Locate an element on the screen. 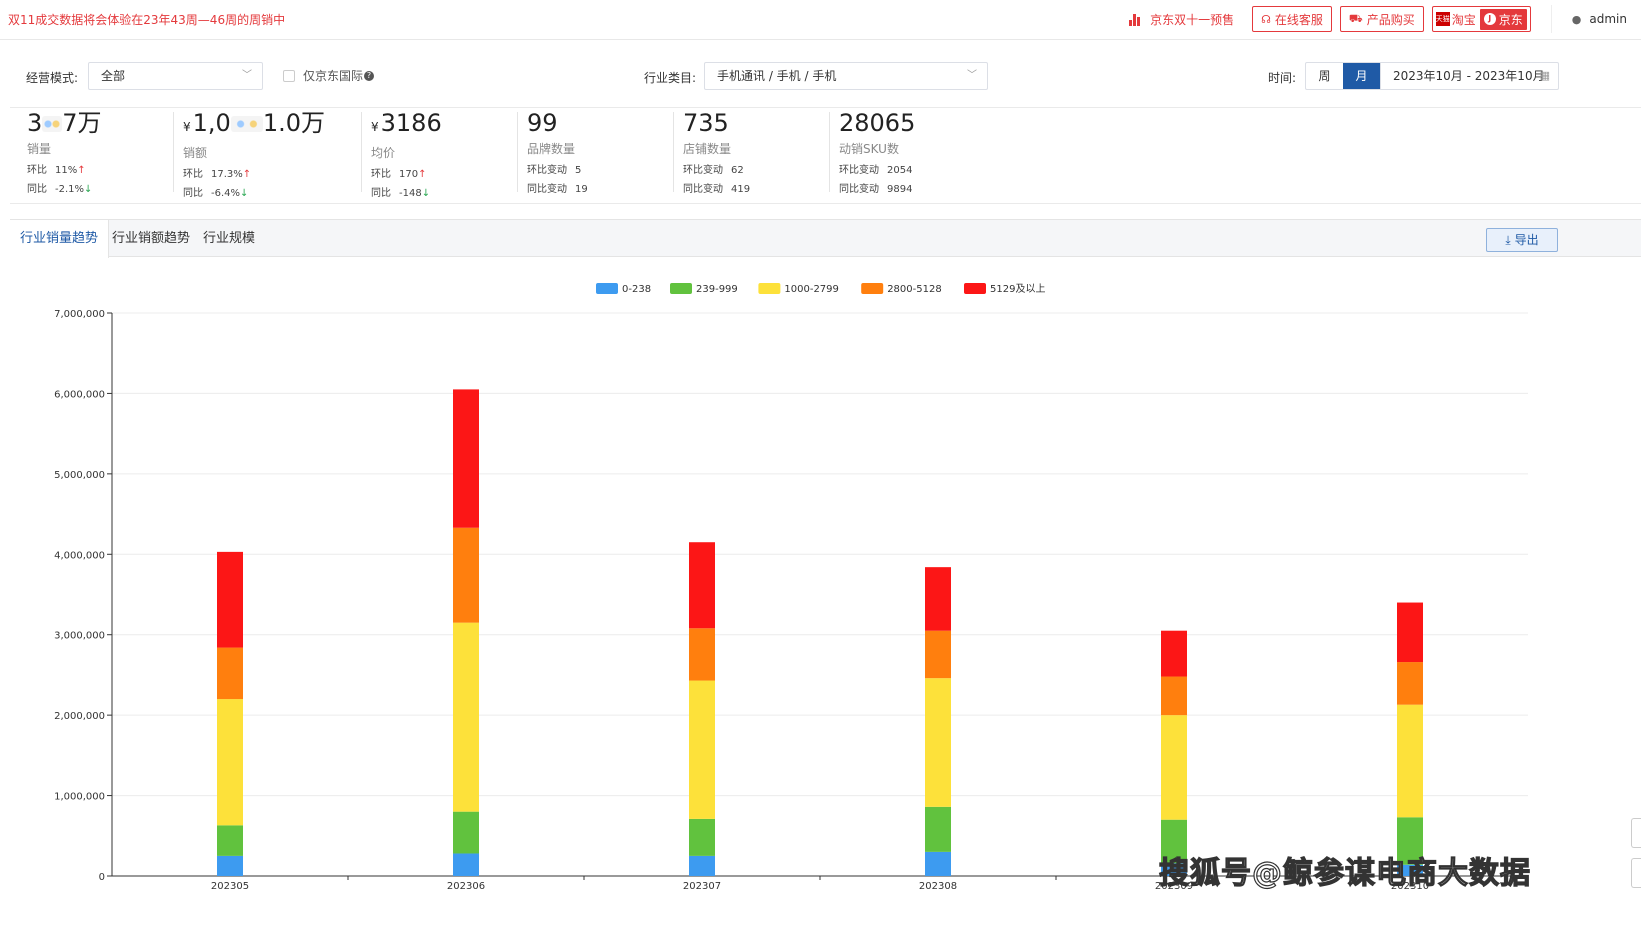 The width and height of the screenshot is (1641, 940). platform-switch: 天猫 淘宝 J 京东 is located at coordinates (1481, 19).